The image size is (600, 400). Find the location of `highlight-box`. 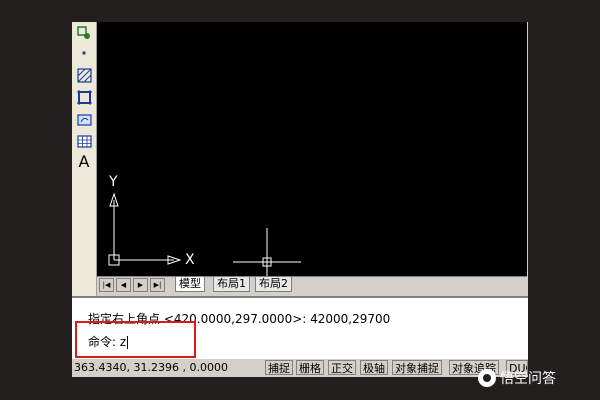

highlight-box is located at coordinates (135, 339).